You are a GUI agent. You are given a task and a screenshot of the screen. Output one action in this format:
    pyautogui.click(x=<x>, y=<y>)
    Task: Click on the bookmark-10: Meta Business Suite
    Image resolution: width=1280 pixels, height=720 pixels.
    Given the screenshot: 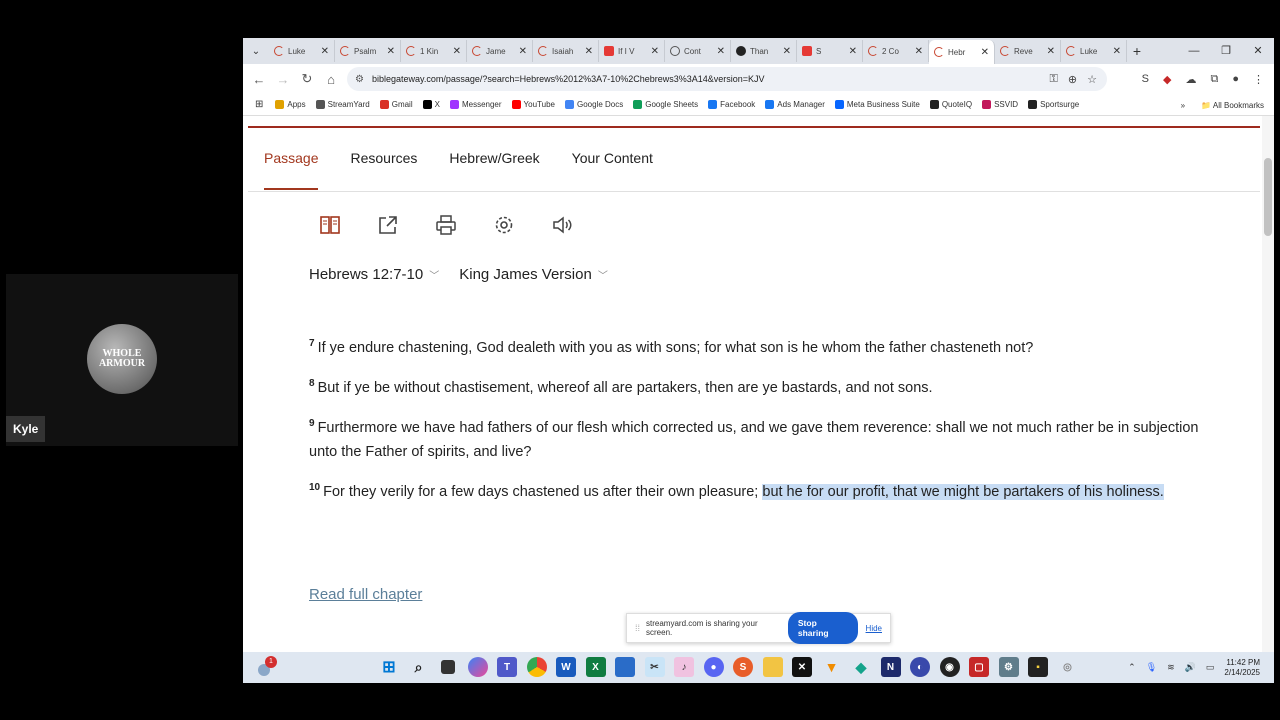 What is the action you would take?
    pyautogui.click(x=877, y=104)
    